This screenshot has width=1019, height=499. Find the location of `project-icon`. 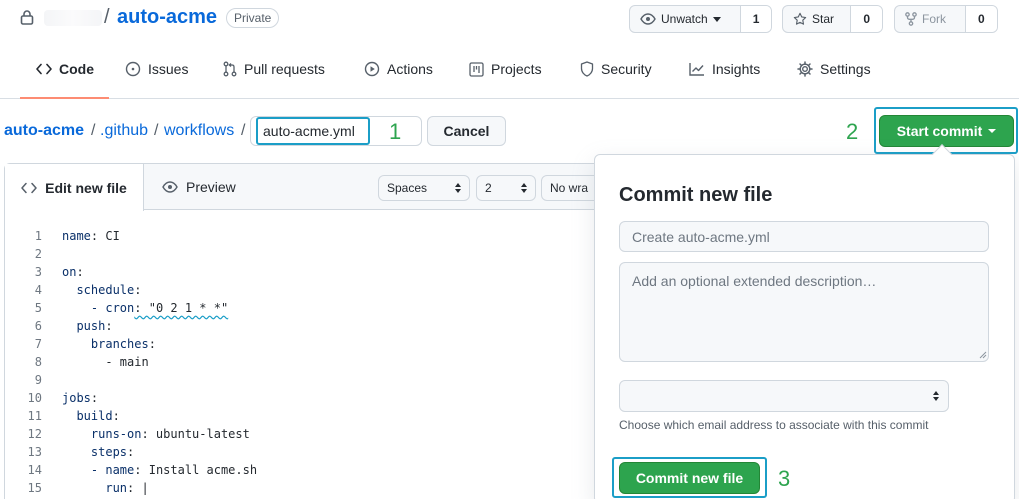

project-icon is located at coordinates (476, 69).